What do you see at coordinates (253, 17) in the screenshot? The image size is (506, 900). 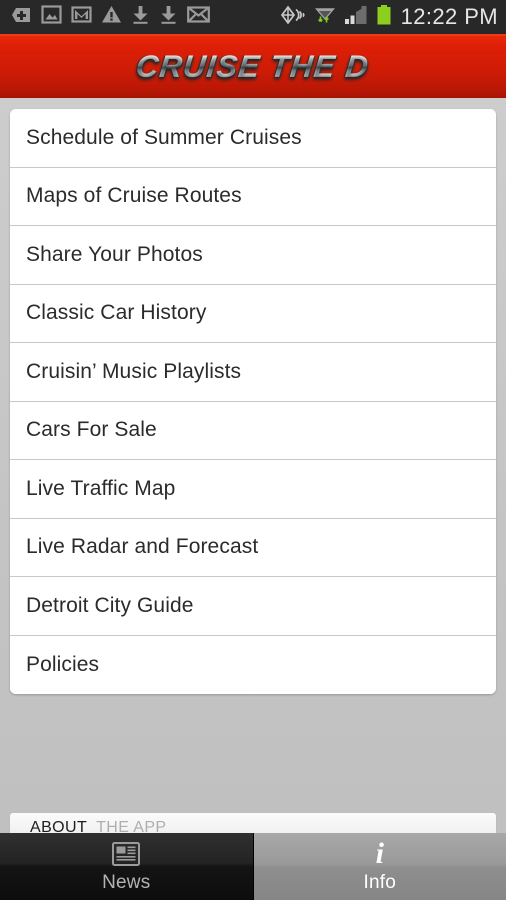 I see `status-bar: 12:22 PM` at bounding box center [253, 17].